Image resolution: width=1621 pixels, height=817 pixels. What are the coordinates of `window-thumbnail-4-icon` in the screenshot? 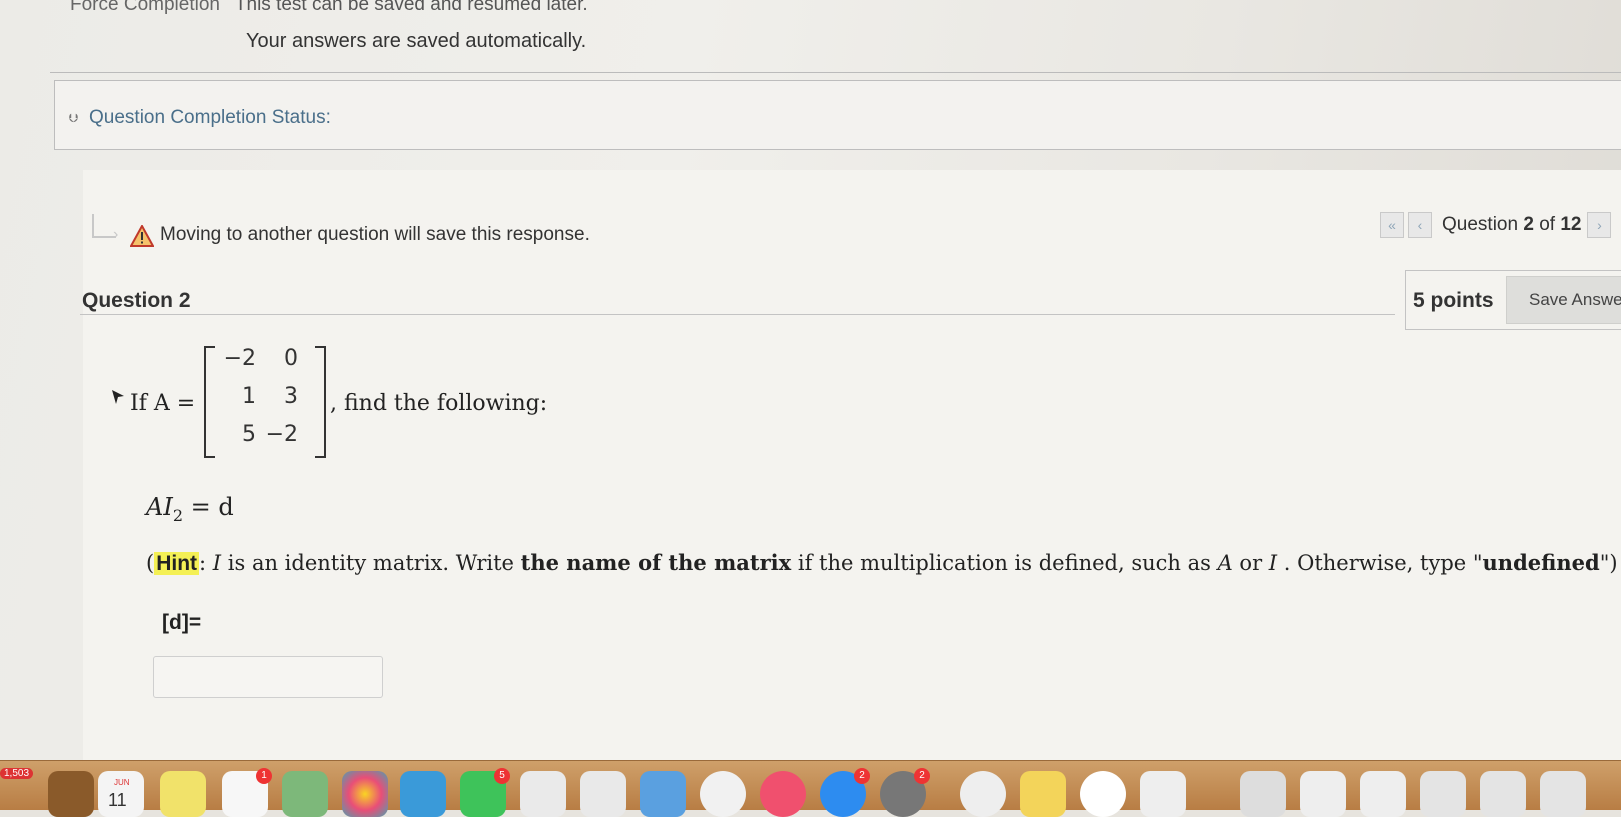 It's located at (1503, 794).